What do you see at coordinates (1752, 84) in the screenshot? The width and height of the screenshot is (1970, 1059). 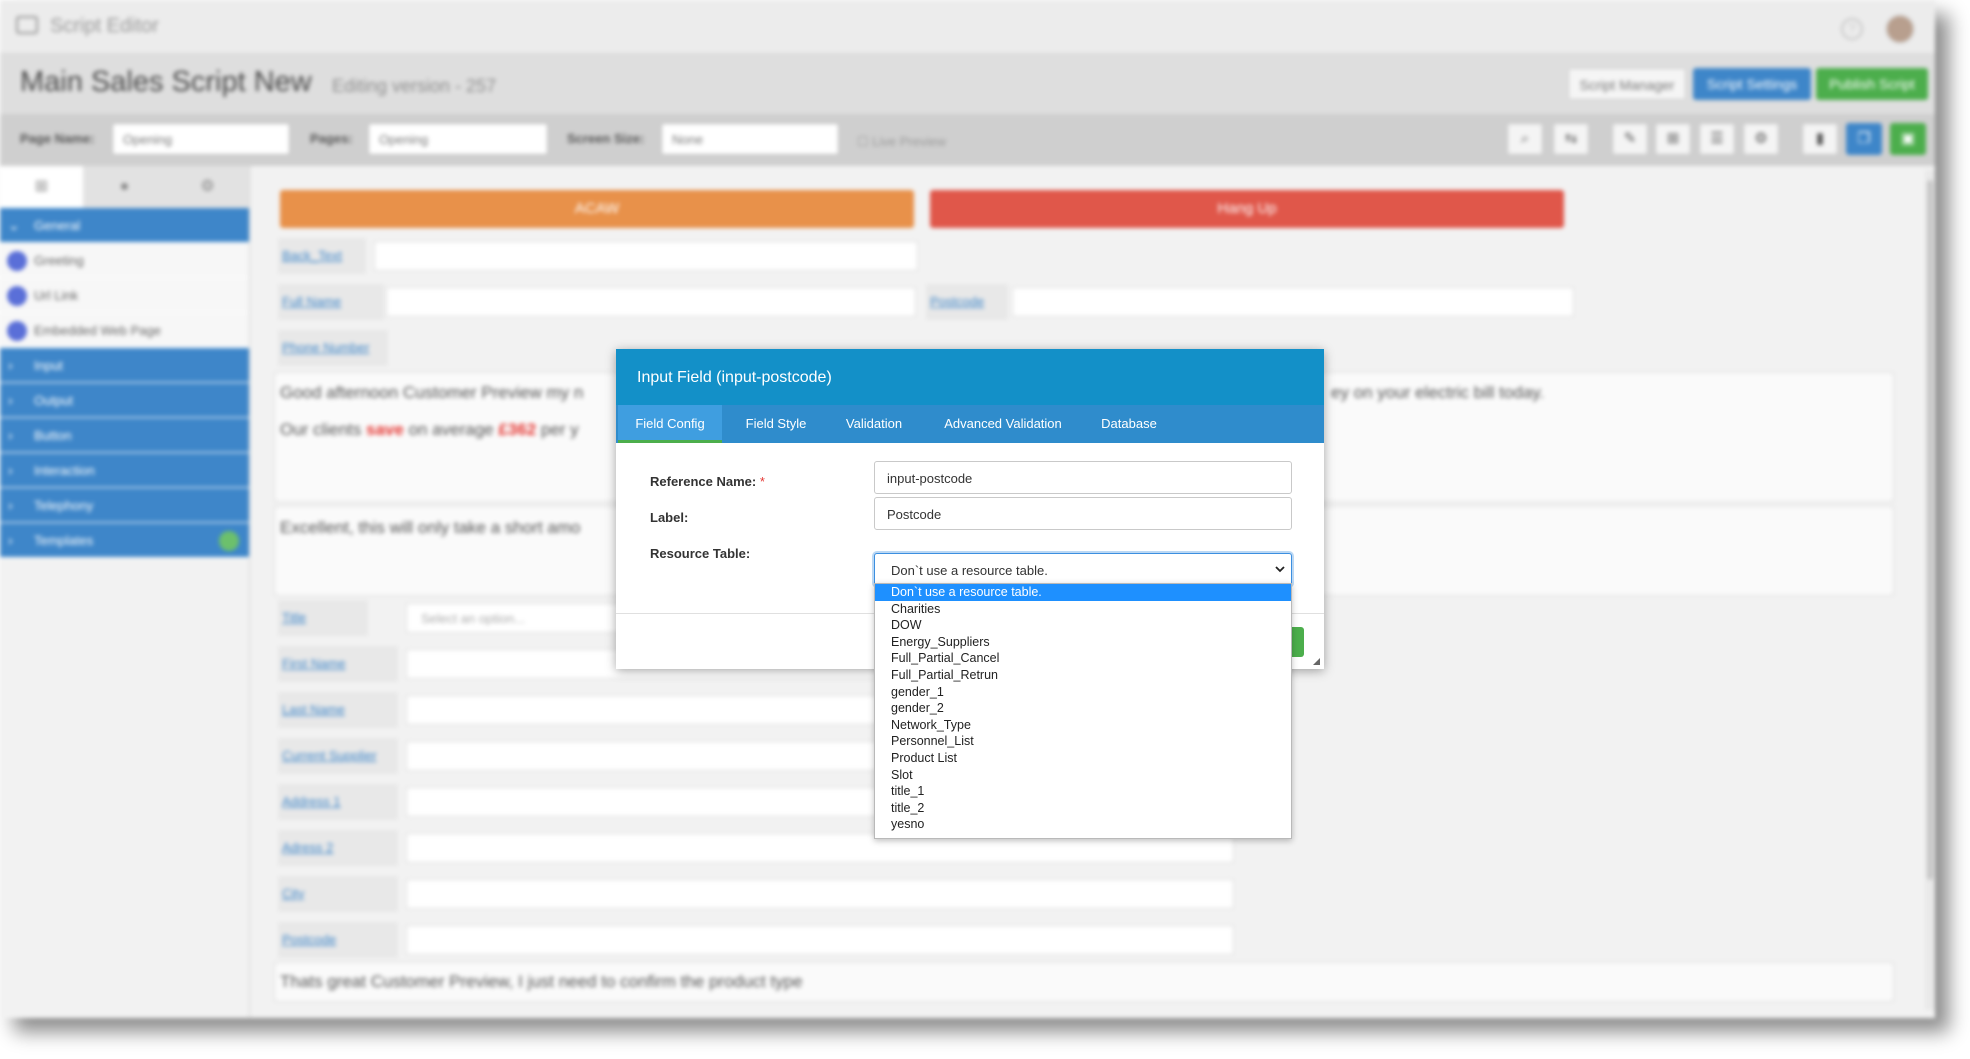 I see `script-settings-button: Script Settings` at bounding box center [1752, 84].